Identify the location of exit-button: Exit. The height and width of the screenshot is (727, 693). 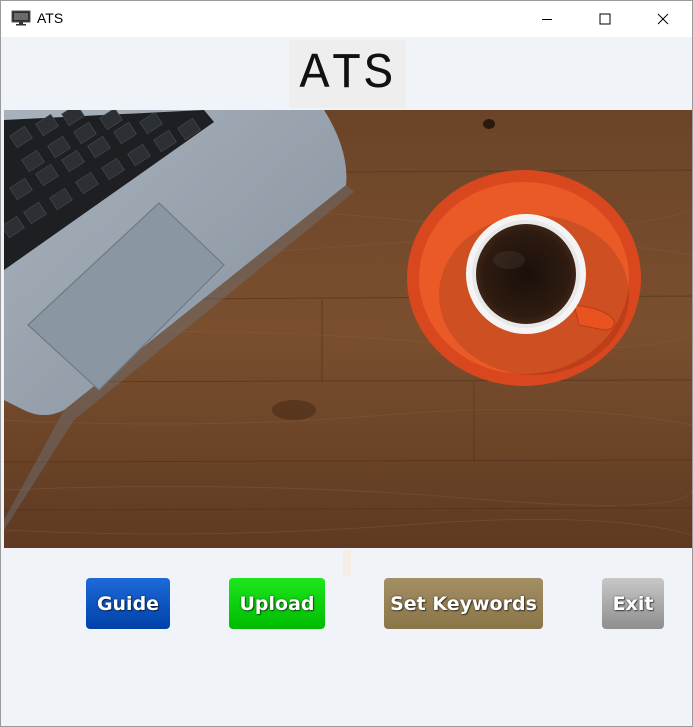
(633, 603).